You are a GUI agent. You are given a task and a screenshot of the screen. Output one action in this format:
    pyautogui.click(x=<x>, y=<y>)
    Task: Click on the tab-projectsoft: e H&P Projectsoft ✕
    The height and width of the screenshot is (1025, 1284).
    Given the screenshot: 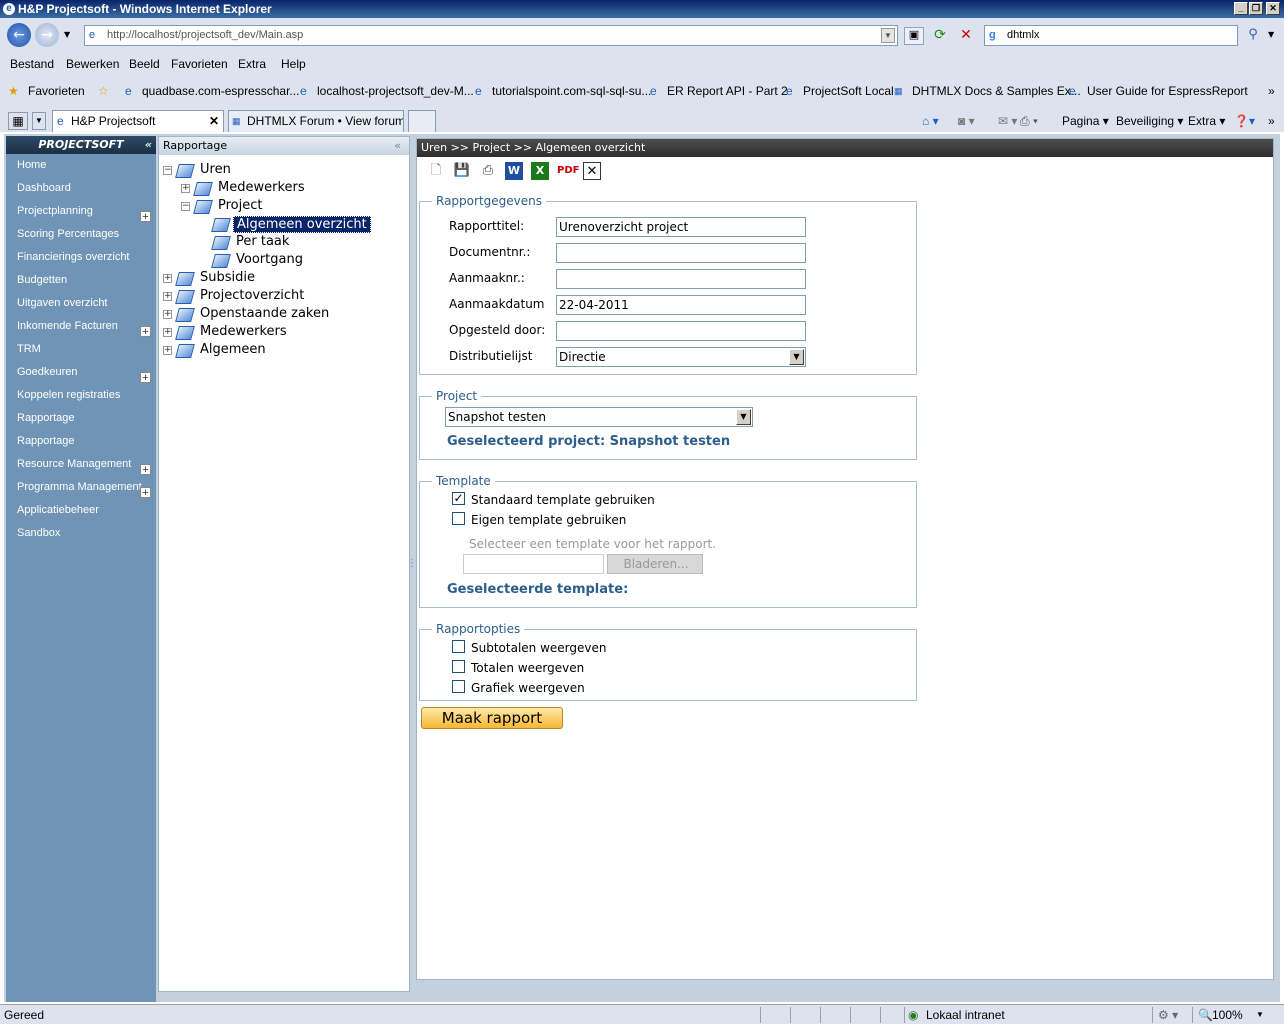 What is the action you would take?
    pyautogui.click(x=138, y=121)
    